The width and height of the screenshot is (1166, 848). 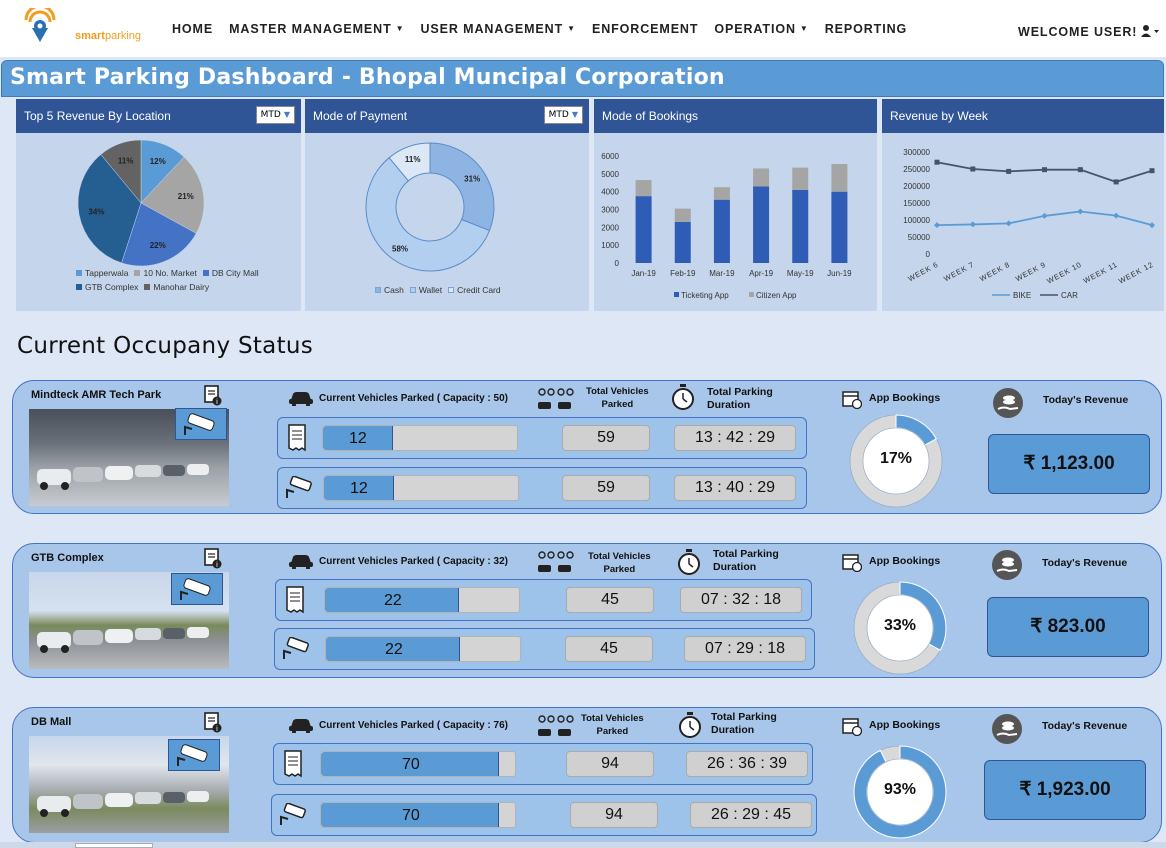 What do you see at coordinates (498, 29) in the screenshot?
I see `nav-user-management: USER MANAGEMENT ▼` at bounding box center [498, 29].